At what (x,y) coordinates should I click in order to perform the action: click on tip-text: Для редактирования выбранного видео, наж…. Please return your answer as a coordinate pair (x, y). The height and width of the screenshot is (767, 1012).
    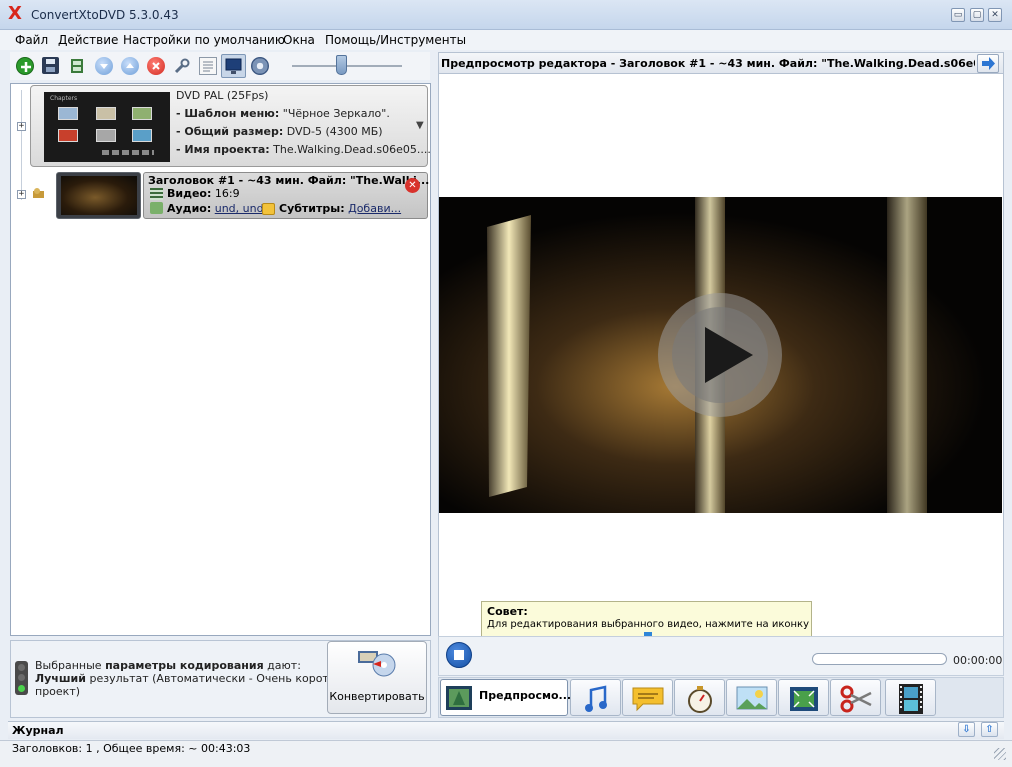
    Looking at the image, I should click on (648, 624).